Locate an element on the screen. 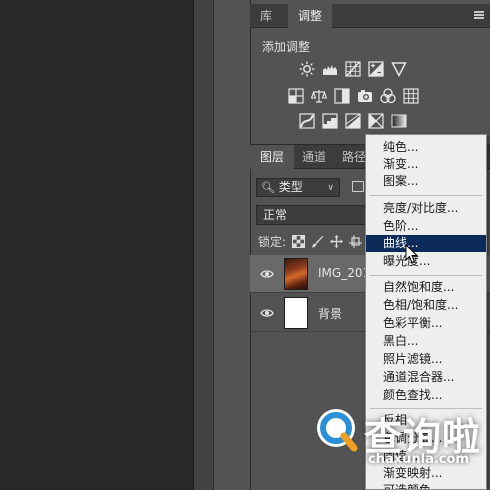  tab-adjustments: 调整 is located at coordinates (310, 16).